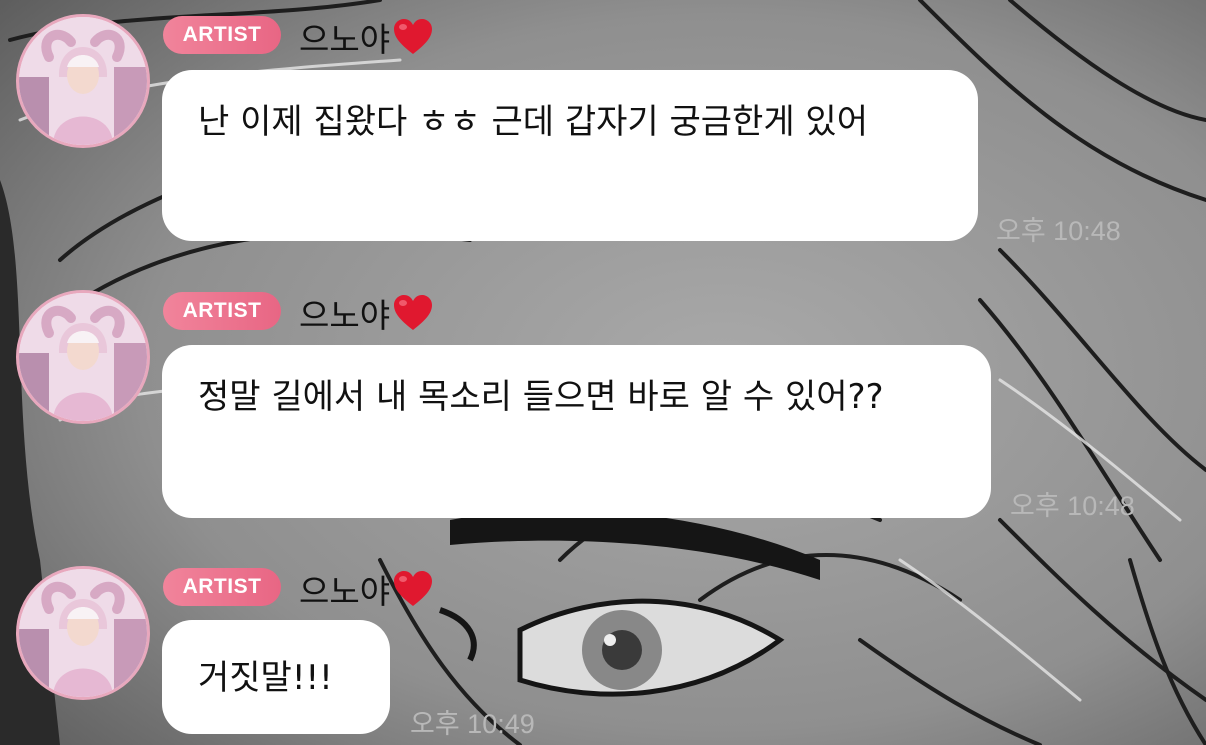  I want to click on message-timestamp: 오후 10:49, so click(472, 724).